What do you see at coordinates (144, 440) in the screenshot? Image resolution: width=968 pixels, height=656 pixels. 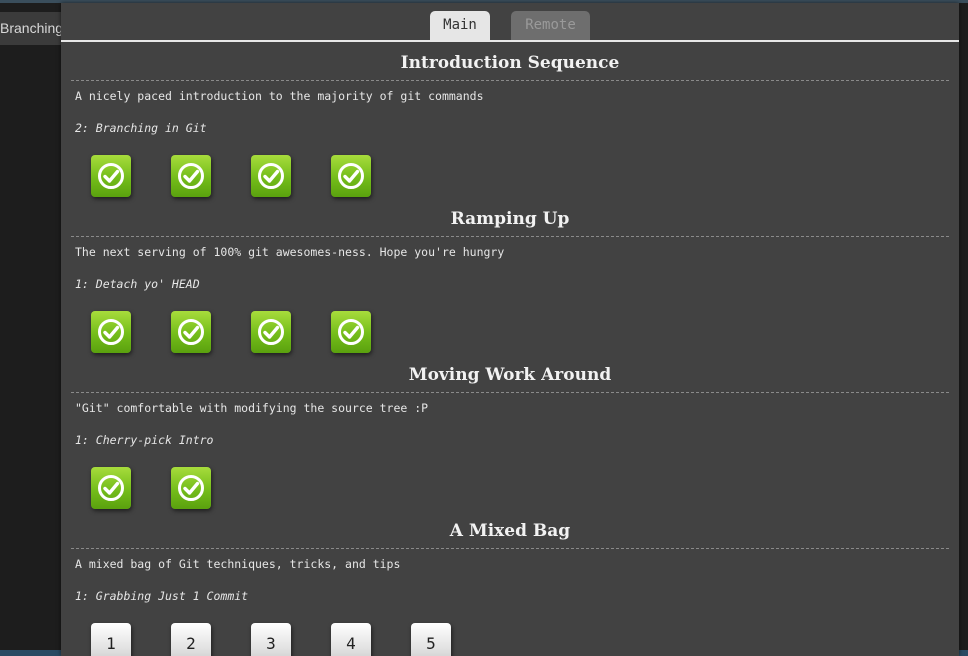 I see `current-level-name: 1: Cherry-pick Intro` at bounding box center [144, 440].